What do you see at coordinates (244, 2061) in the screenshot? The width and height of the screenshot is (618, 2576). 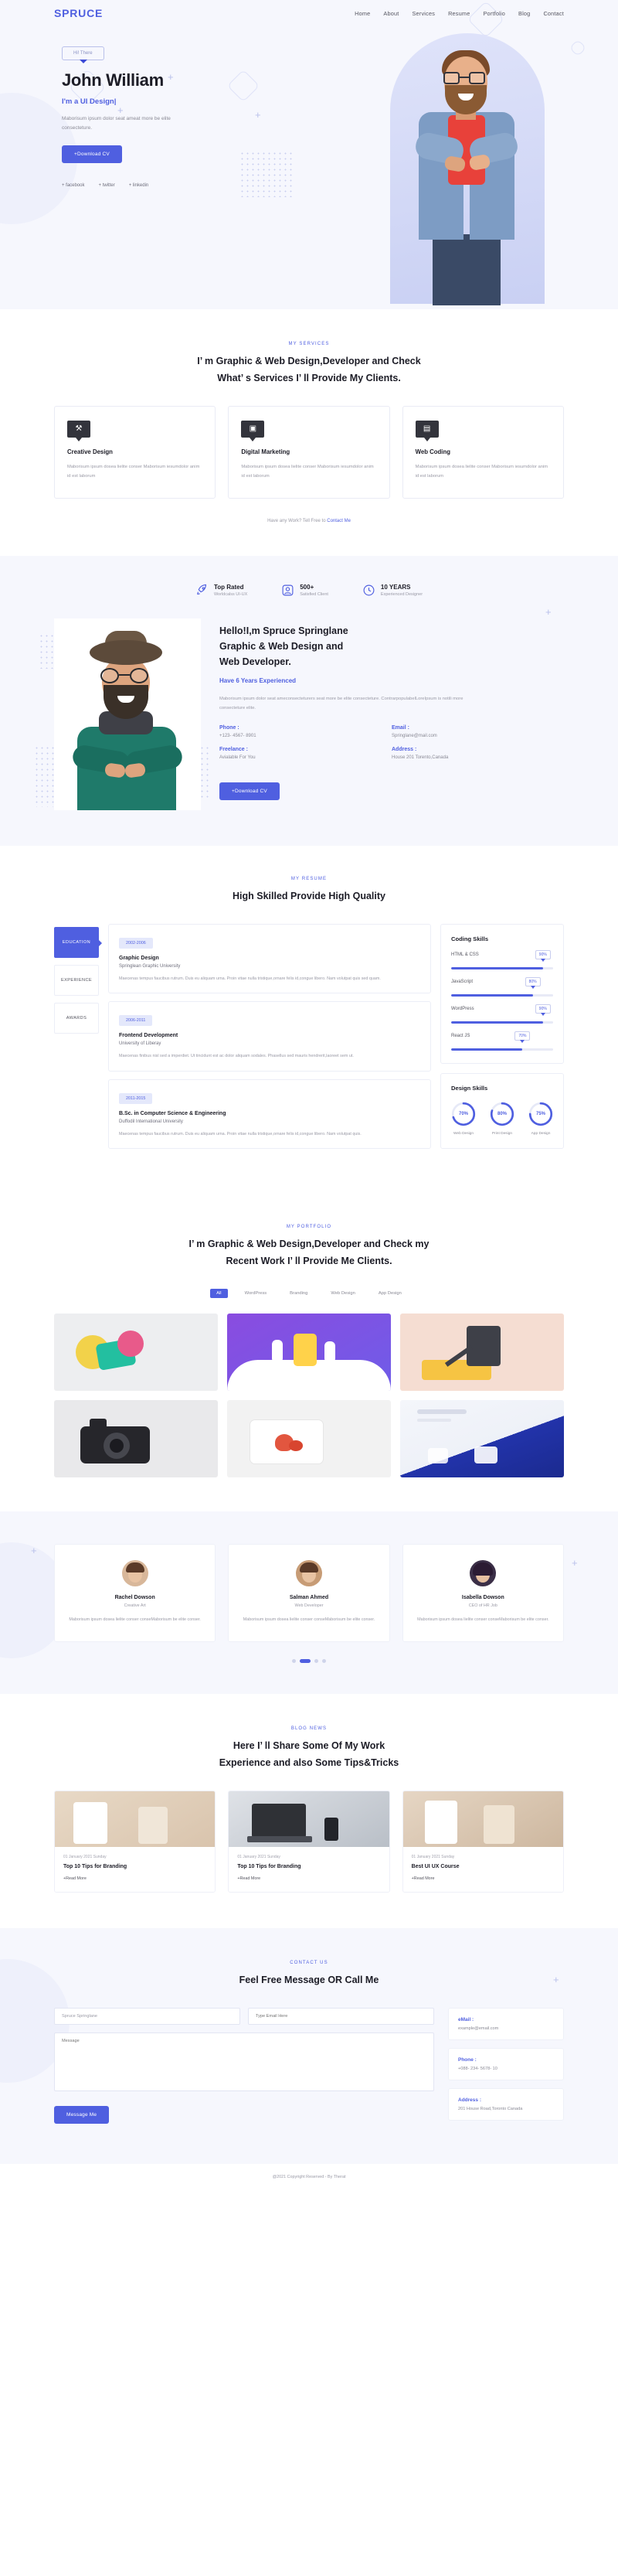 I see `contact-message-textarea` at bounding box center [244, 2061].